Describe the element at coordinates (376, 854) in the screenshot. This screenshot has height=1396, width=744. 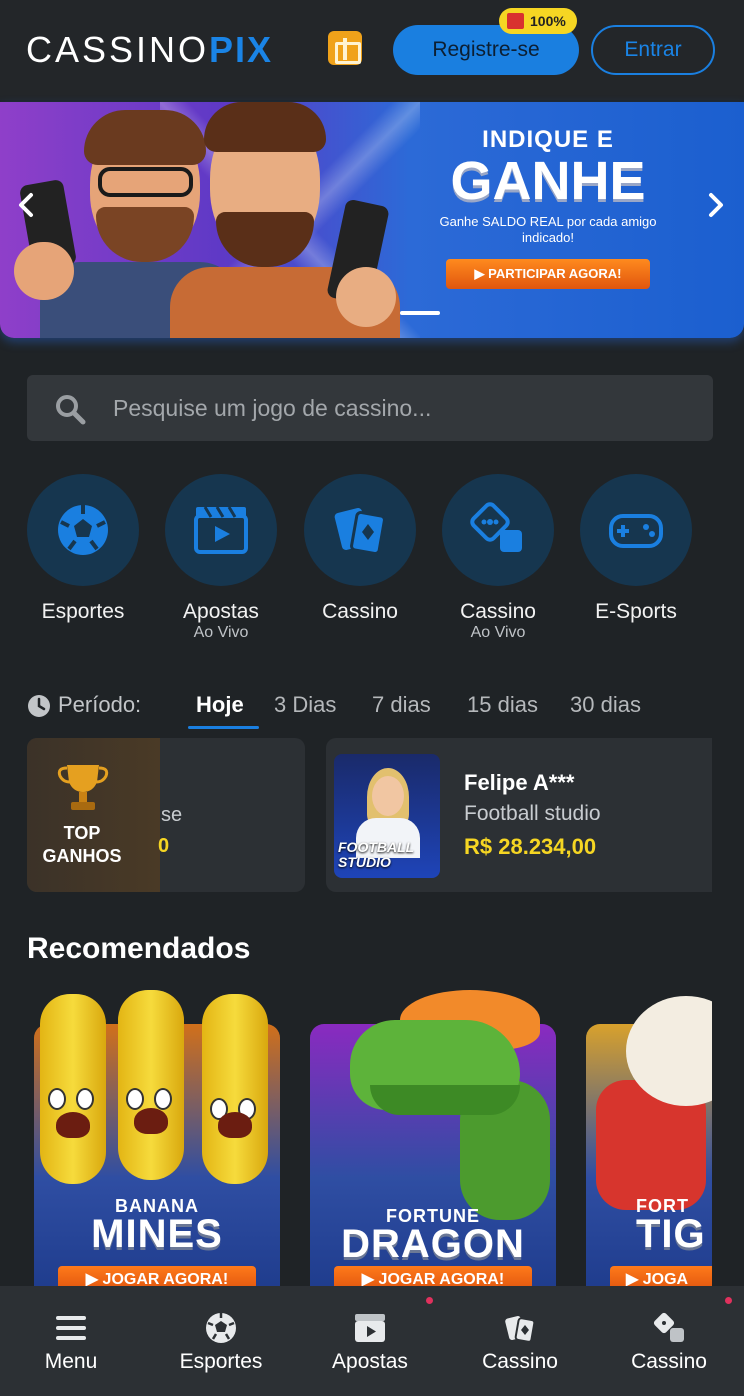
I see `thumbnail-title: FOOTBALL STUDIO` at that location.